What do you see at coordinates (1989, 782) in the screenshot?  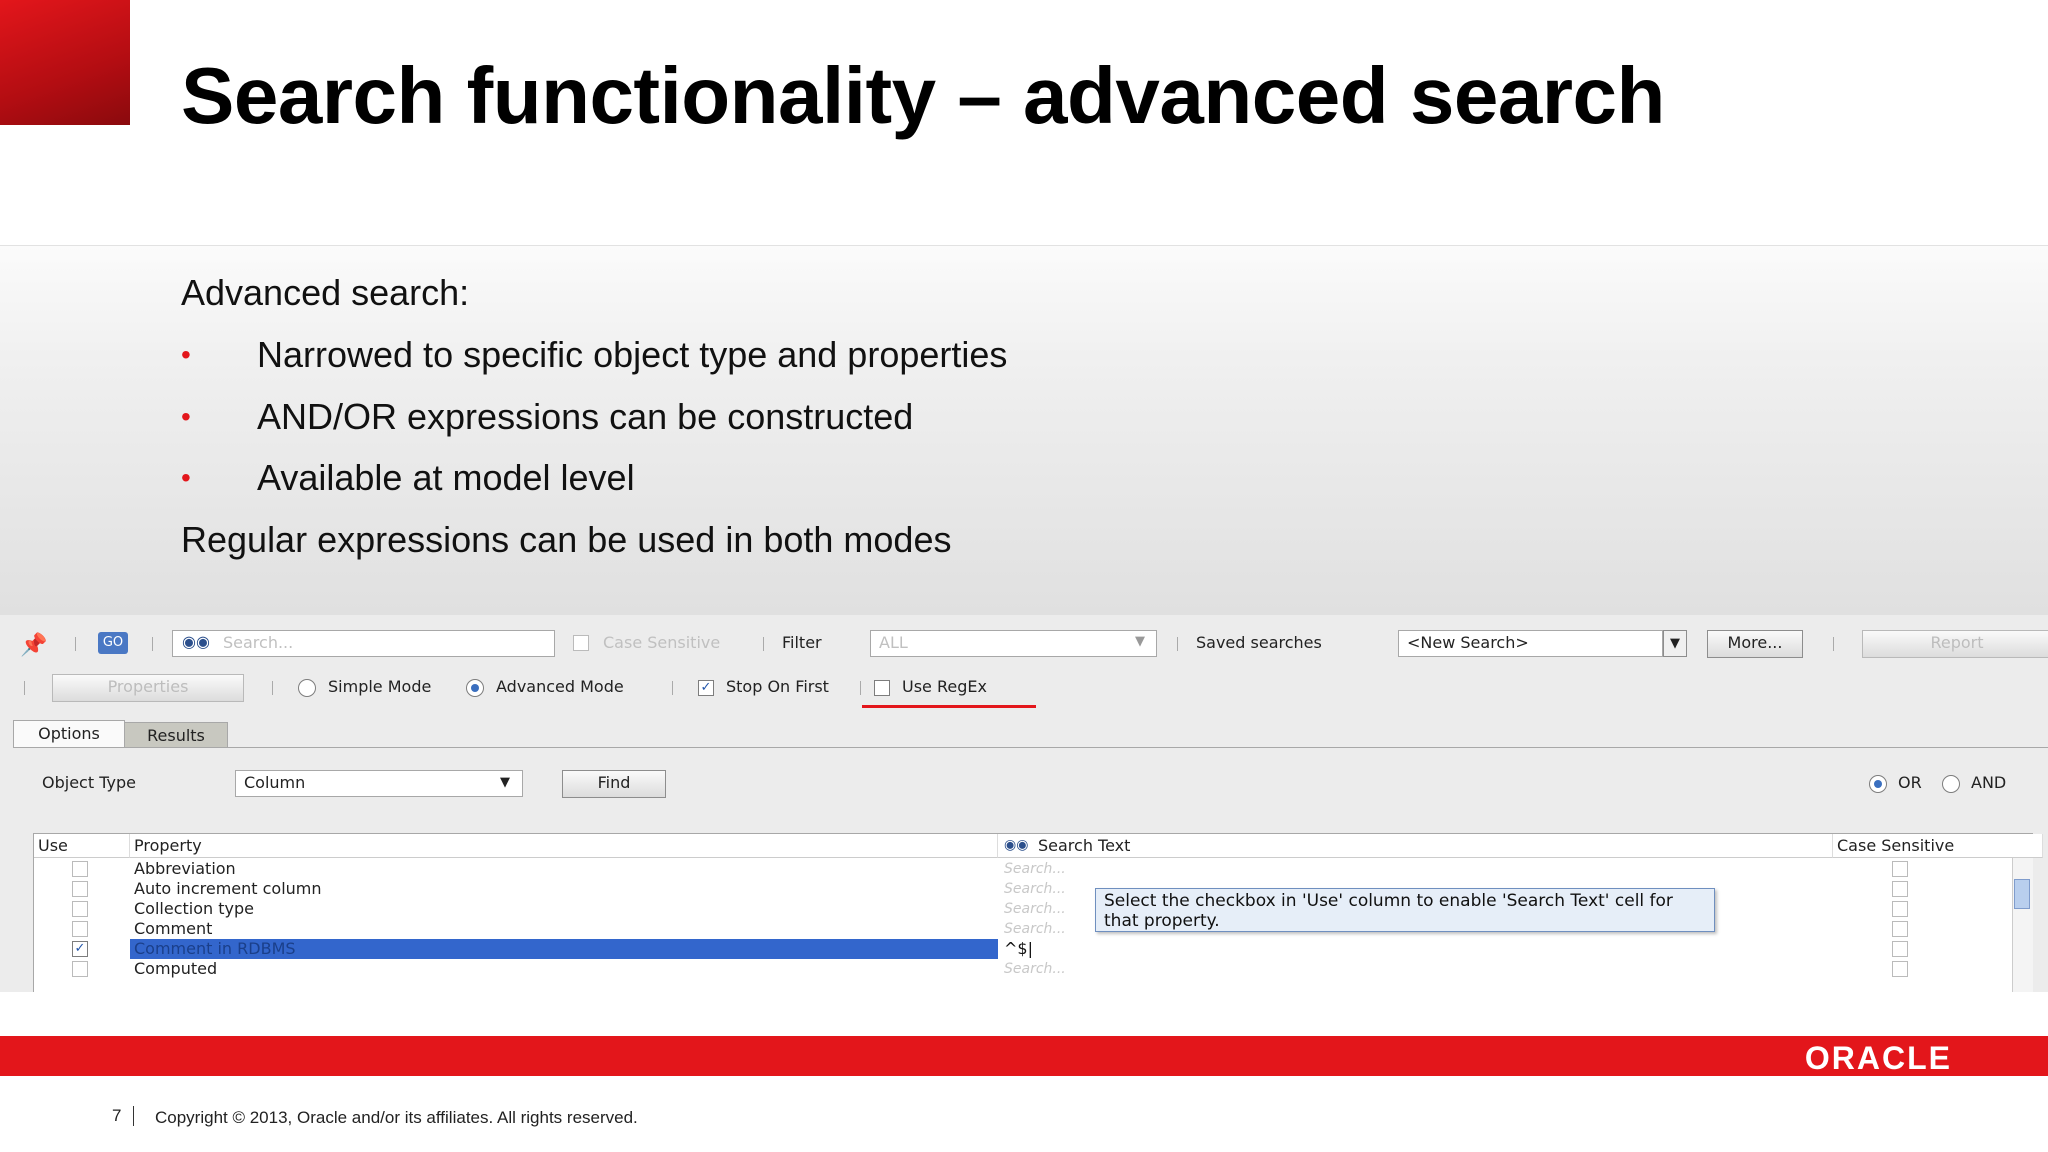 I see `and-label: AND` at bounding box center [1989, 782].